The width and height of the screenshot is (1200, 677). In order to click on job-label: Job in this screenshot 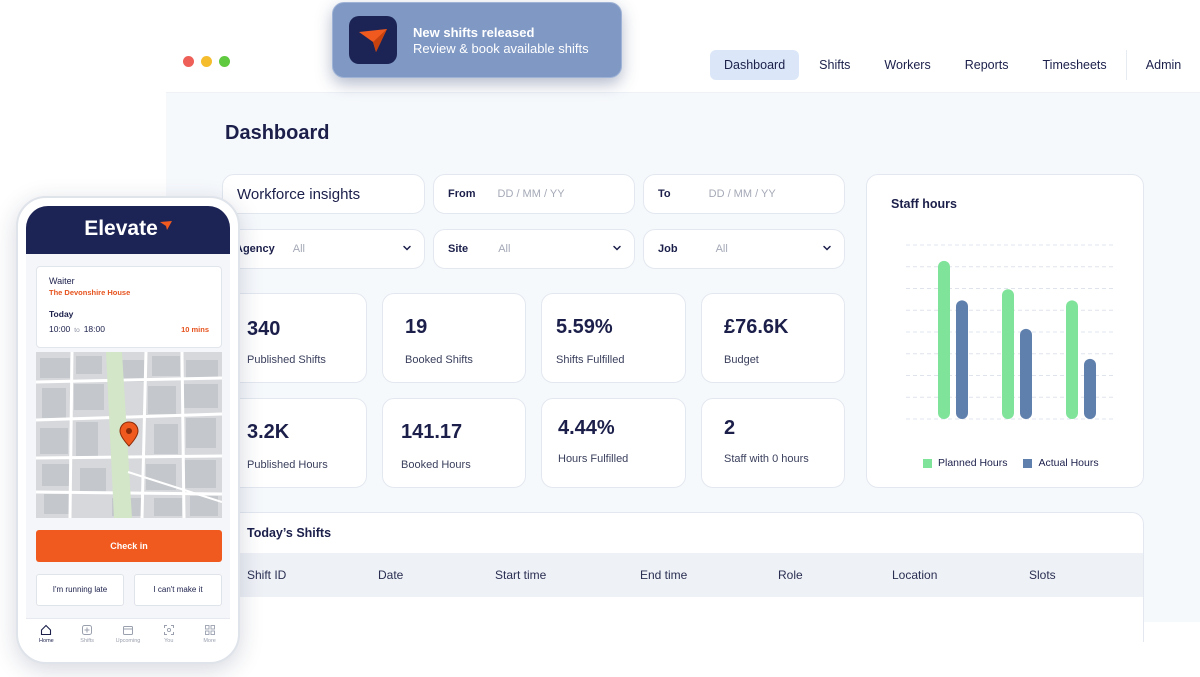, I will do `click(668, 249)`.